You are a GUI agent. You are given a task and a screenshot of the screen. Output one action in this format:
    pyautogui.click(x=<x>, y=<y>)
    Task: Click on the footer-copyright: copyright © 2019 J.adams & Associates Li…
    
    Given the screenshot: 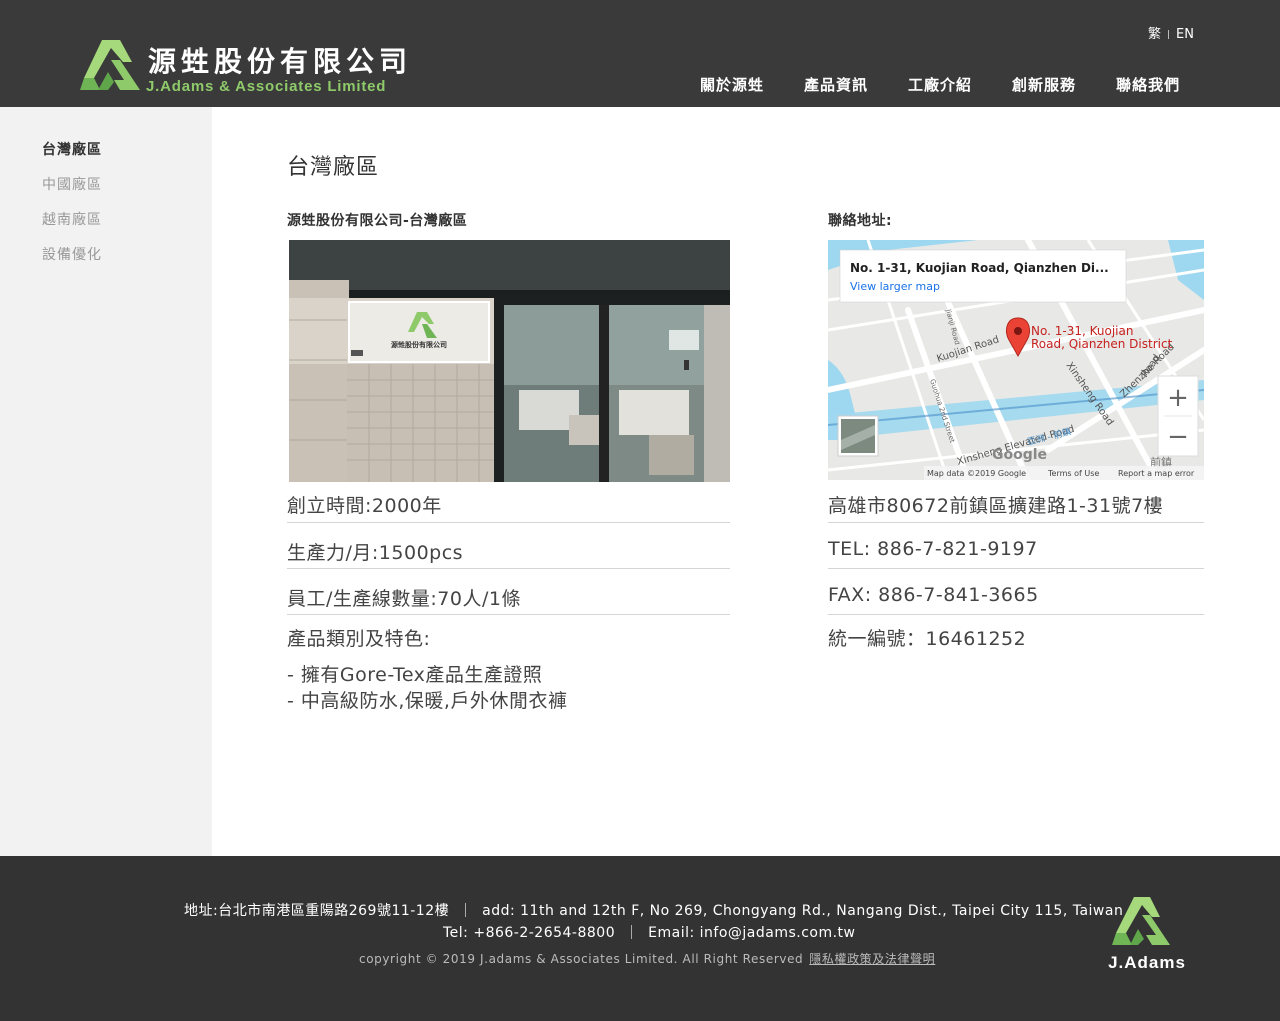 What is the action you would take?
    pyautogui.click(x=581, y=959)
    